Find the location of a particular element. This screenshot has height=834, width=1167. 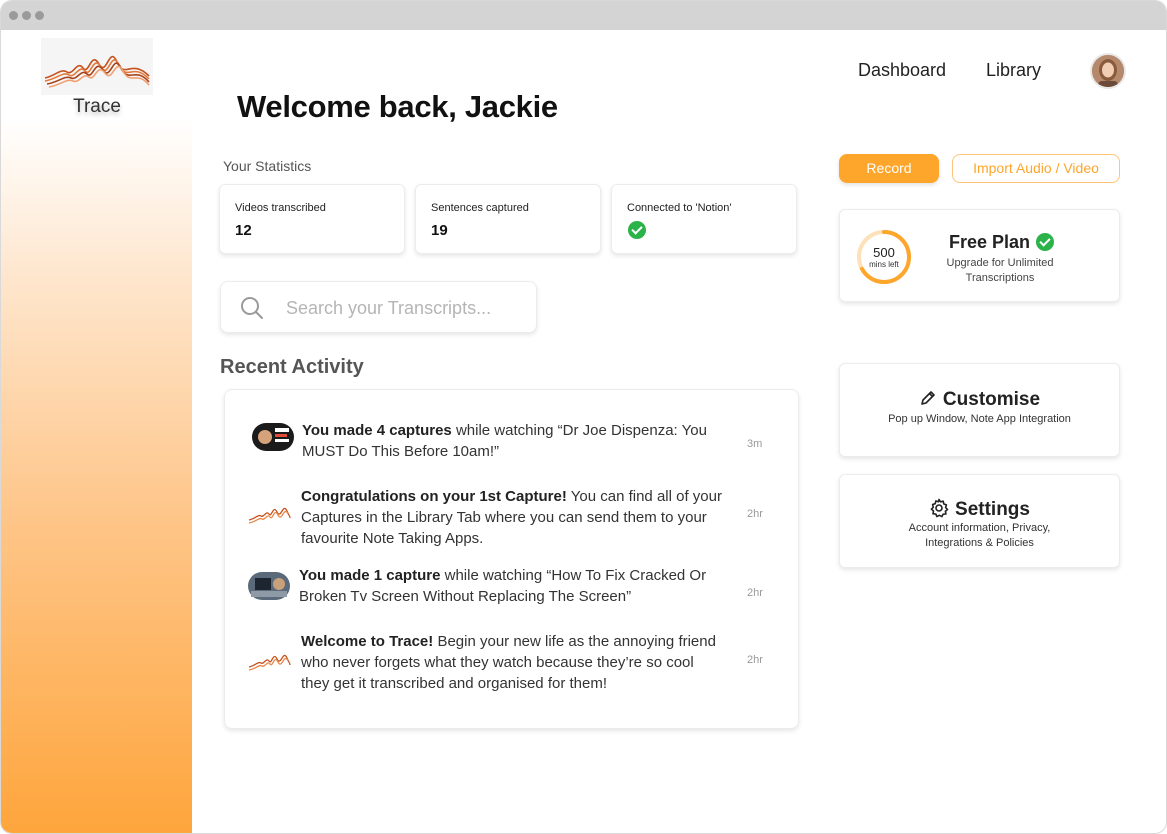

stat-value: 19 is located at coordinates (439, 230).